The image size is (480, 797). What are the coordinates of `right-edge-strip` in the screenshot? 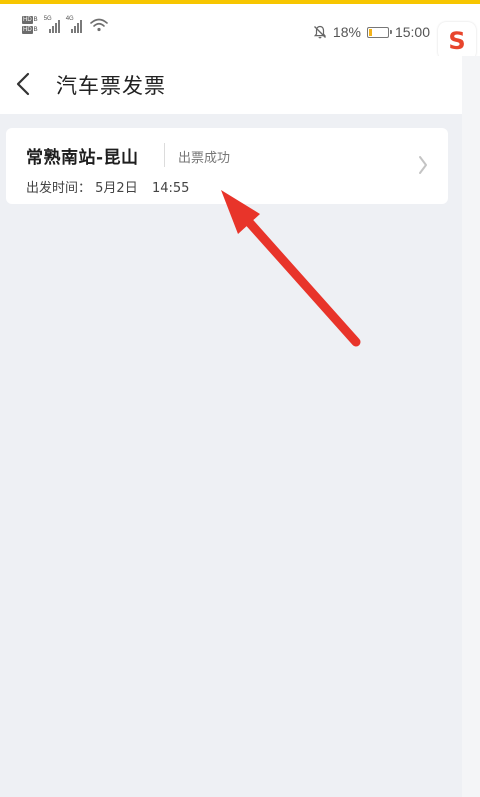 It's located at (471, 426).